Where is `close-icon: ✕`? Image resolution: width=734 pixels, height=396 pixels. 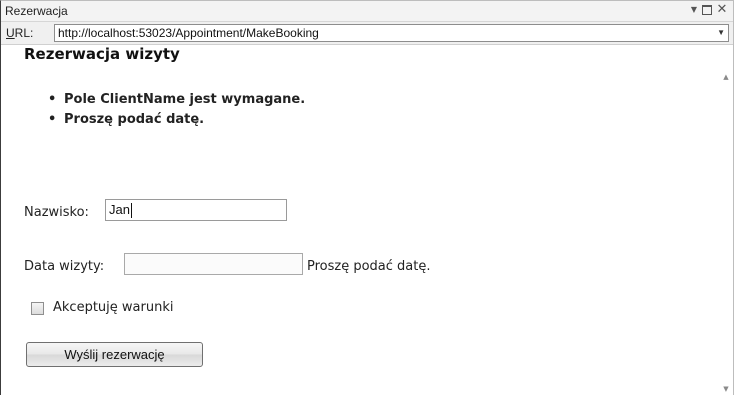
close-icon: ✕ is located at coordinates (722, 10).